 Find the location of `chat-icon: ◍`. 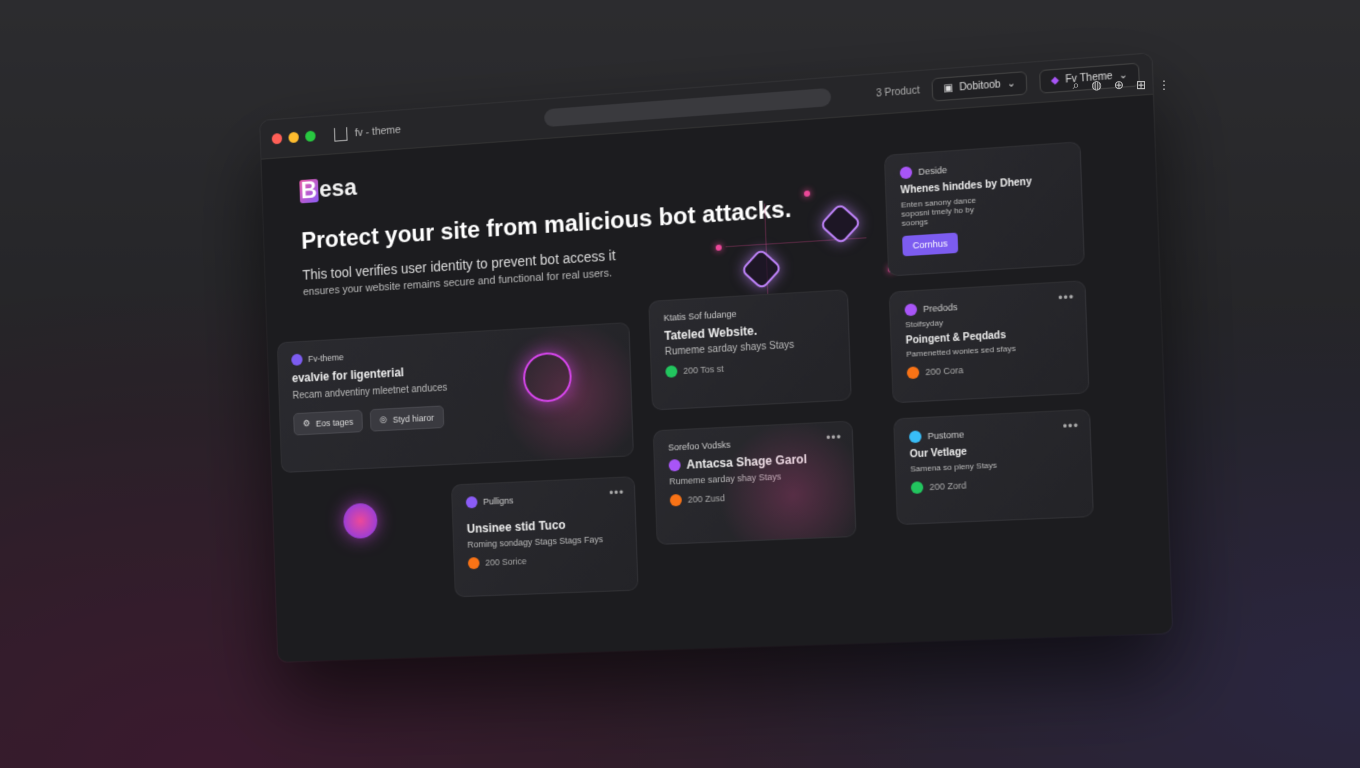

chat-icon: ◍ is located at coordinates (1096, 85).